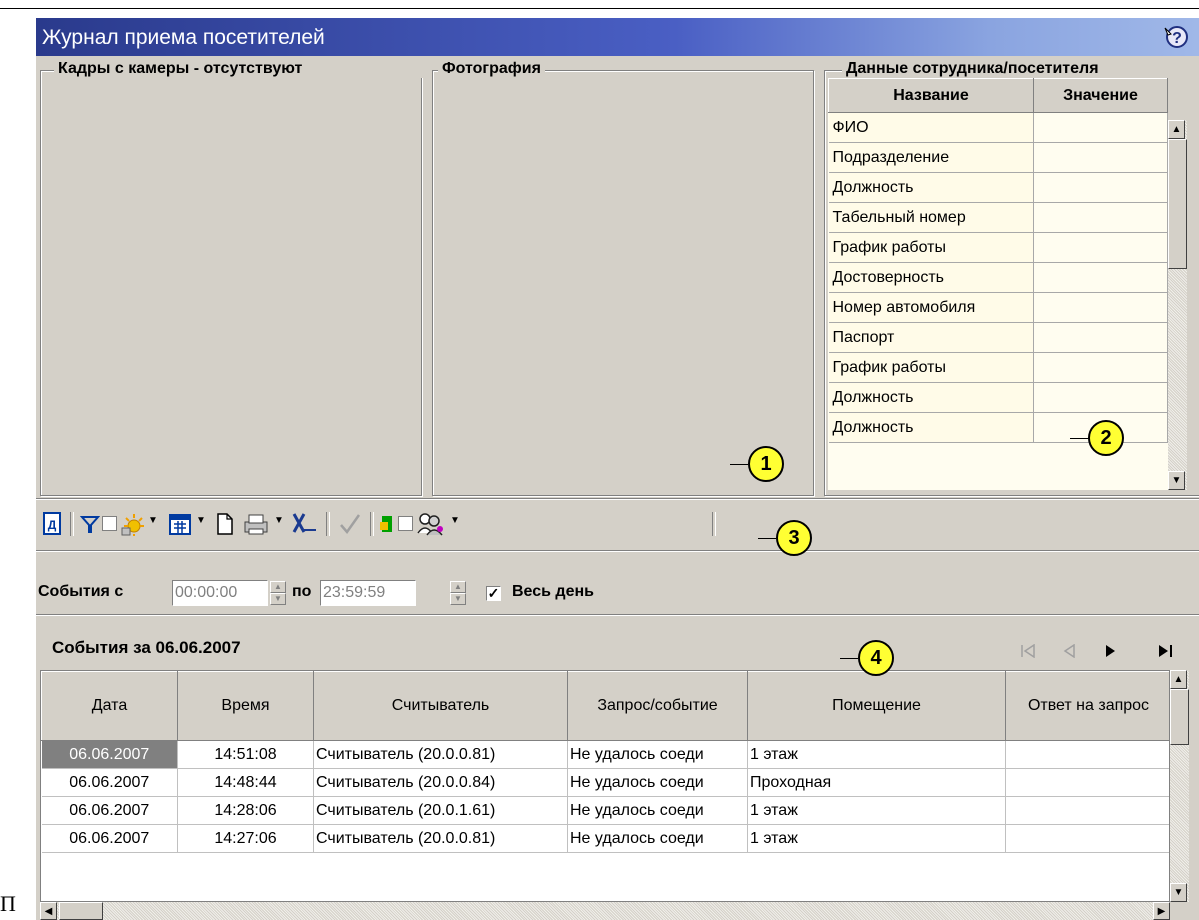 The image size is (1199, 920). What do you see at coordinates (109, 523) in the screenshot?
I see `filter-checkbox` at bounding box center [109, 523].